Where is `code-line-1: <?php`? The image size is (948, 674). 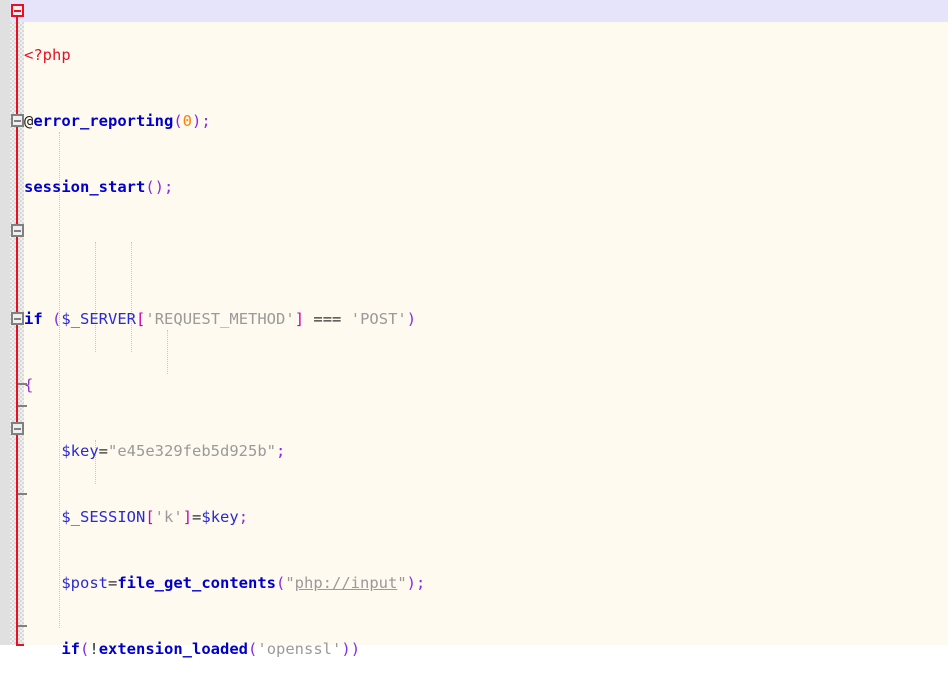
code-line-1: <?php is located at coordinates (290, 55).